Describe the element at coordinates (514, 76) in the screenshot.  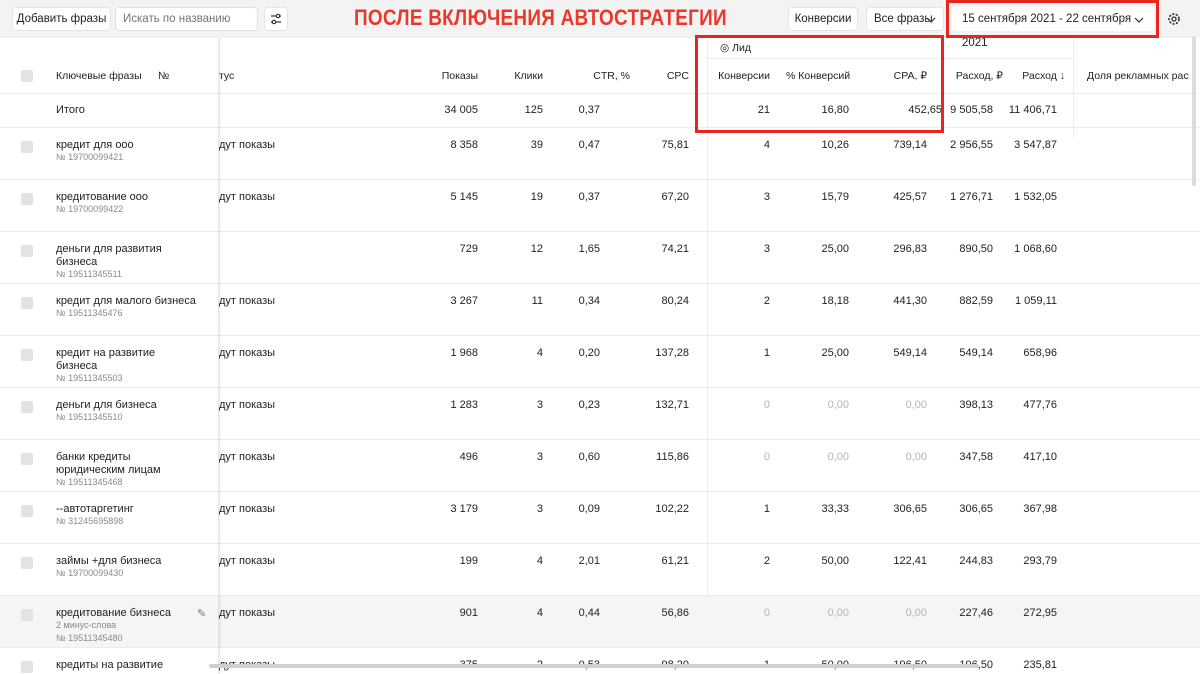
I see `clicks-header: Клики` at that location.